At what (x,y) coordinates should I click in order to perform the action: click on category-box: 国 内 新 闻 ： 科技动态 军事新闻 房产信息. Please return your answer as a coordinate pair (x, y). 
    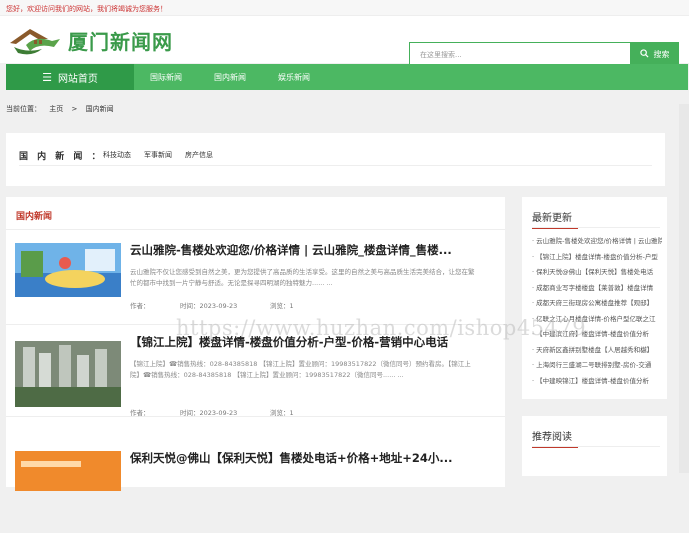
    Looking at the image, I should click on (335, 159).